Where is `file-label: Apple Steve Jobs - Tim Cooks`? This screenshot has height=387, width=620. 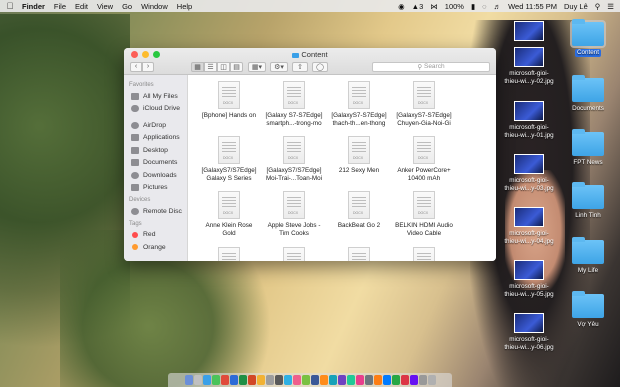 file-label: Apple Steve Jobs - Tim Cooks is located at coordinates (294, 229).